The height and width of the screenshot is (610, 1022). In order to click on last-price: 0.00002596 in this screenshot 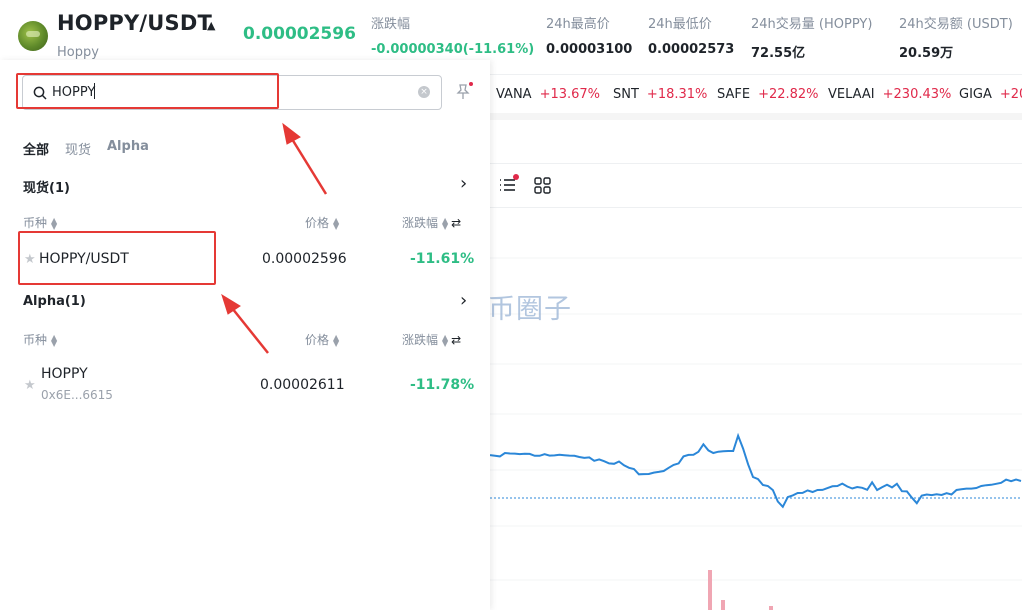, I will do `click(299, 34)`.